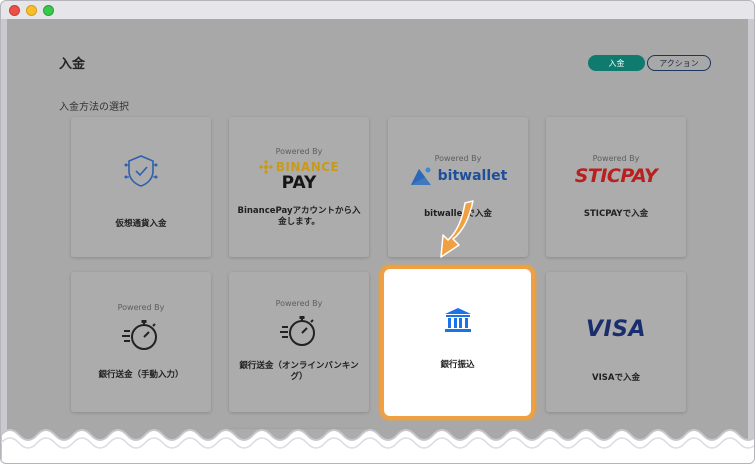  Describe the element at coordinates (616, 176) in the screenshot. I see `sticpay-logo: STICPAY` at that location.